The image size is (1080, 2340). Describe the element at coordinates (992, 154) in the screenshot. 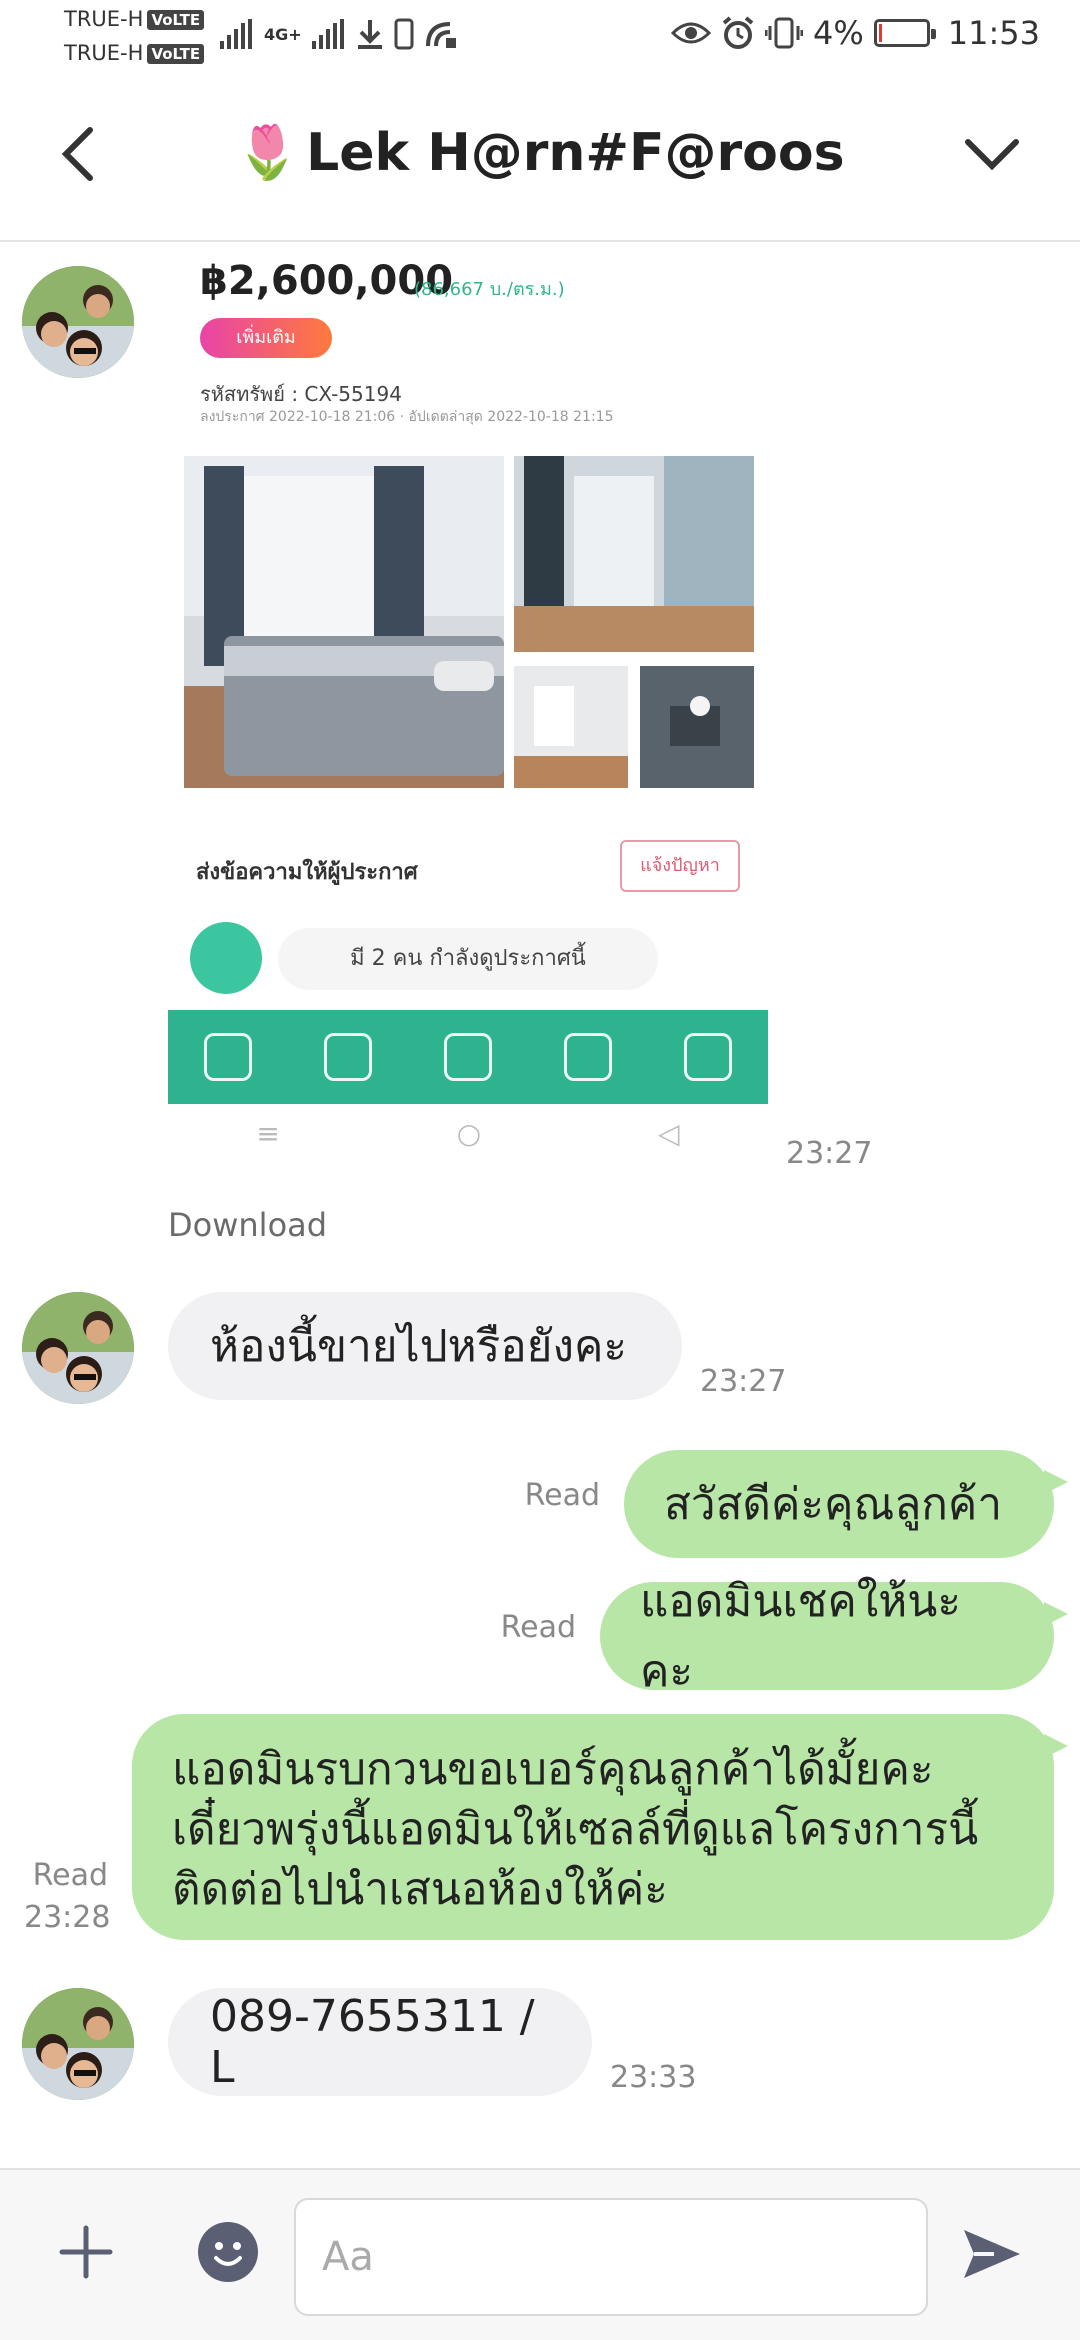

I see `chevron-down-icon` at that location.